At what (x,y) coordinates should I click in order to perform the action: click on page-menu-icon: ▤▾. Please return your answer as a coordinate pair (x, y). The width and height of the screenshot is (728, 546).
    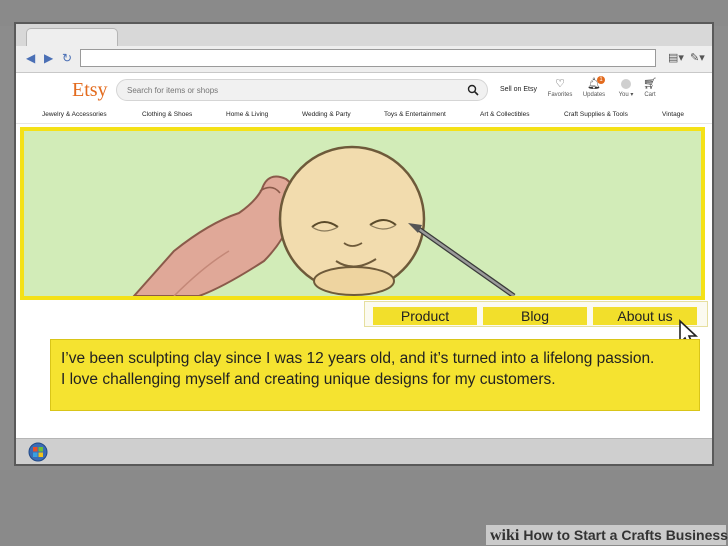
    Looking at the image, I should click on (676, 58).